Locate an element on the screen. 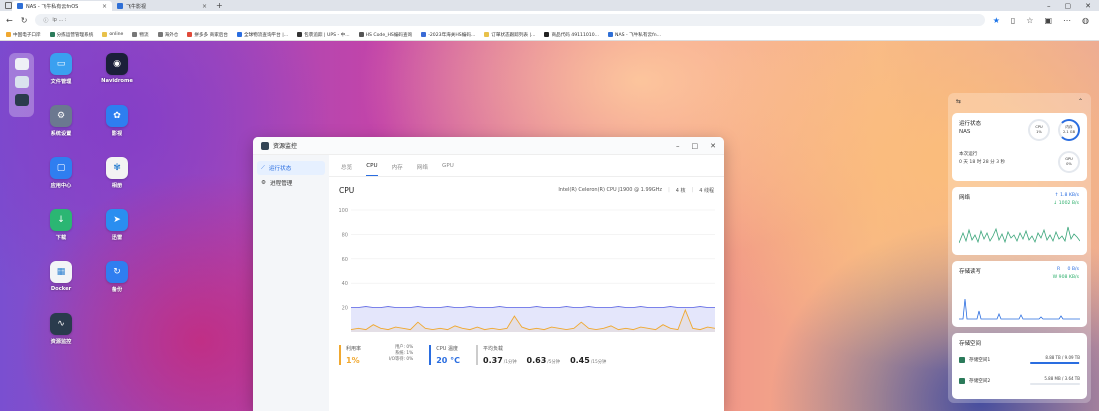  maximize-icon: ▢ is located at coordinates (1068, 6).